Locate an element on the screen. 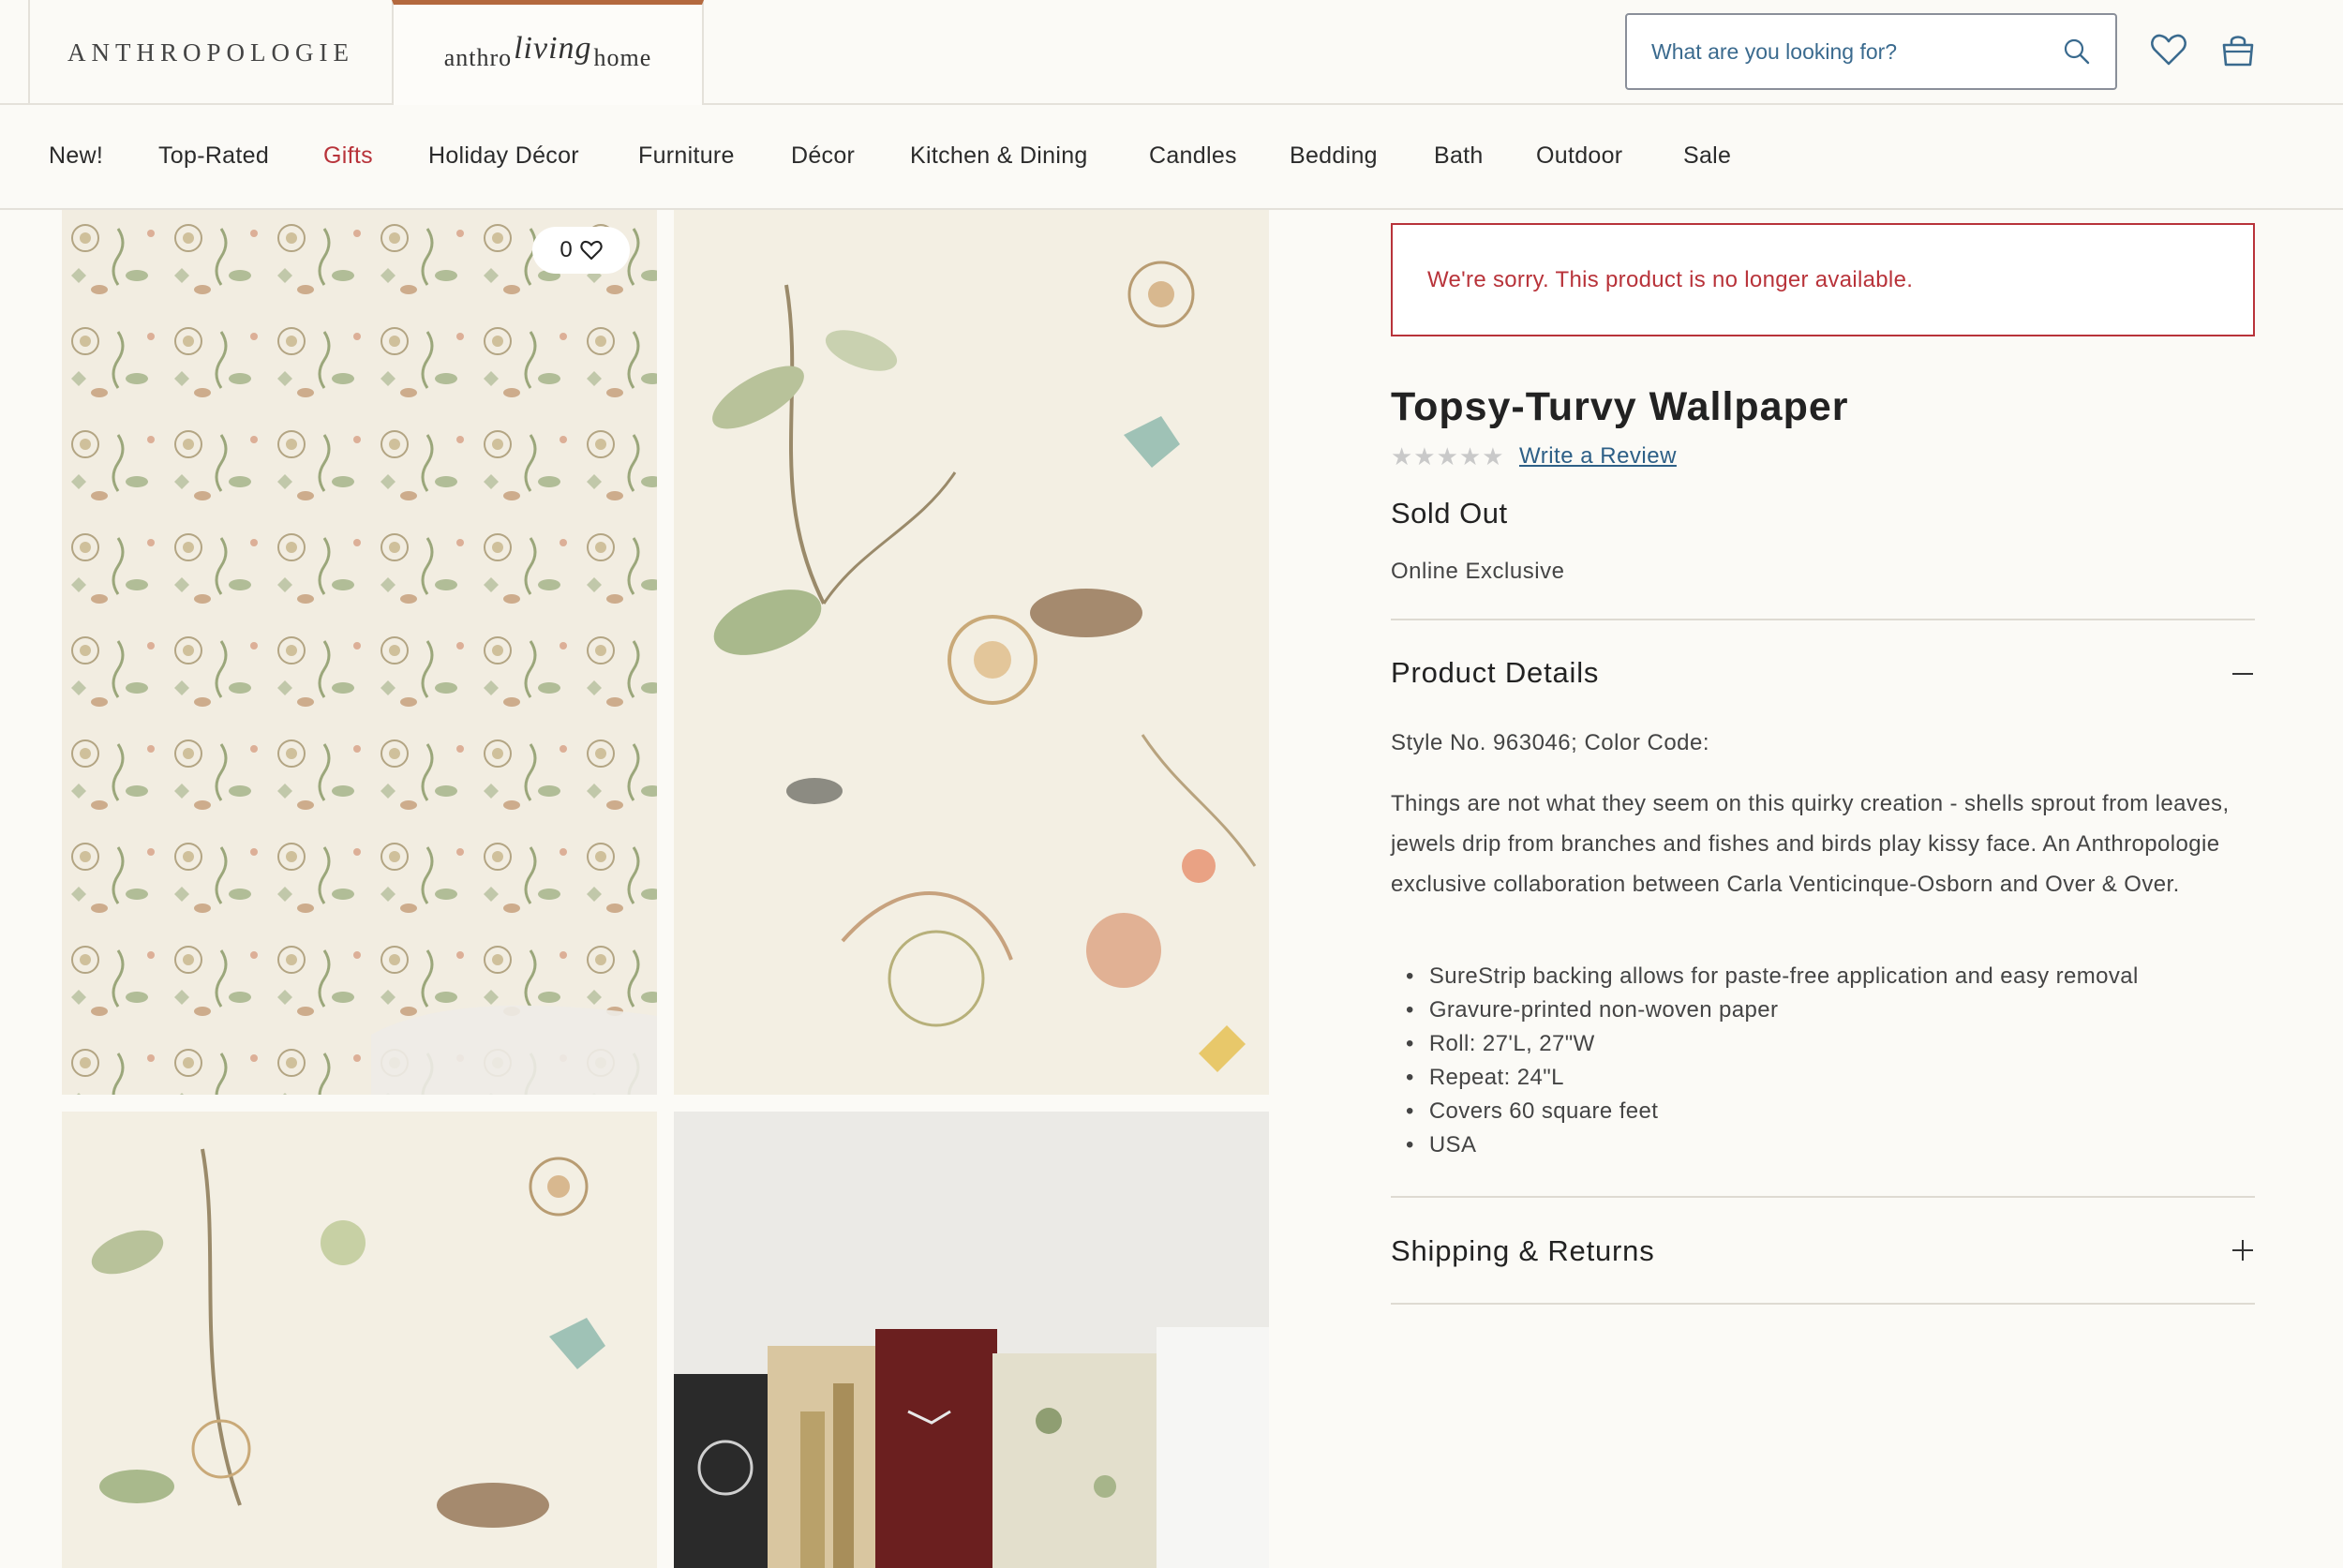 This screenshot has width=2343, height=1568. product-title: Topsy-Turvy Wallpaper is located at coordinates (1620, 406).